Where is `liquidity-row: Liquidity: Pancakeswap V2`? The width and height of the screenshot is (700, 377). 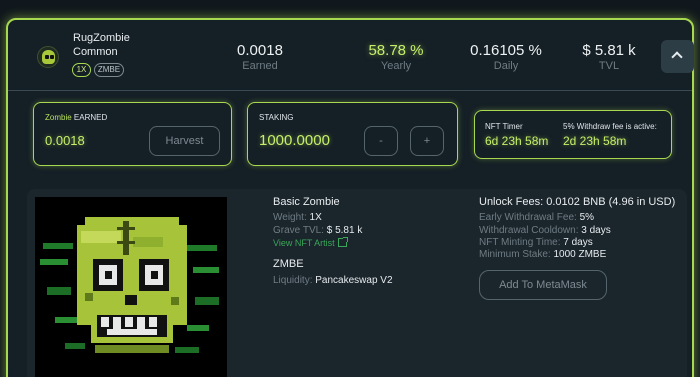 liquidity-row: Liquidity: Pancakeswap V2 is located at coordinates (333, 281).